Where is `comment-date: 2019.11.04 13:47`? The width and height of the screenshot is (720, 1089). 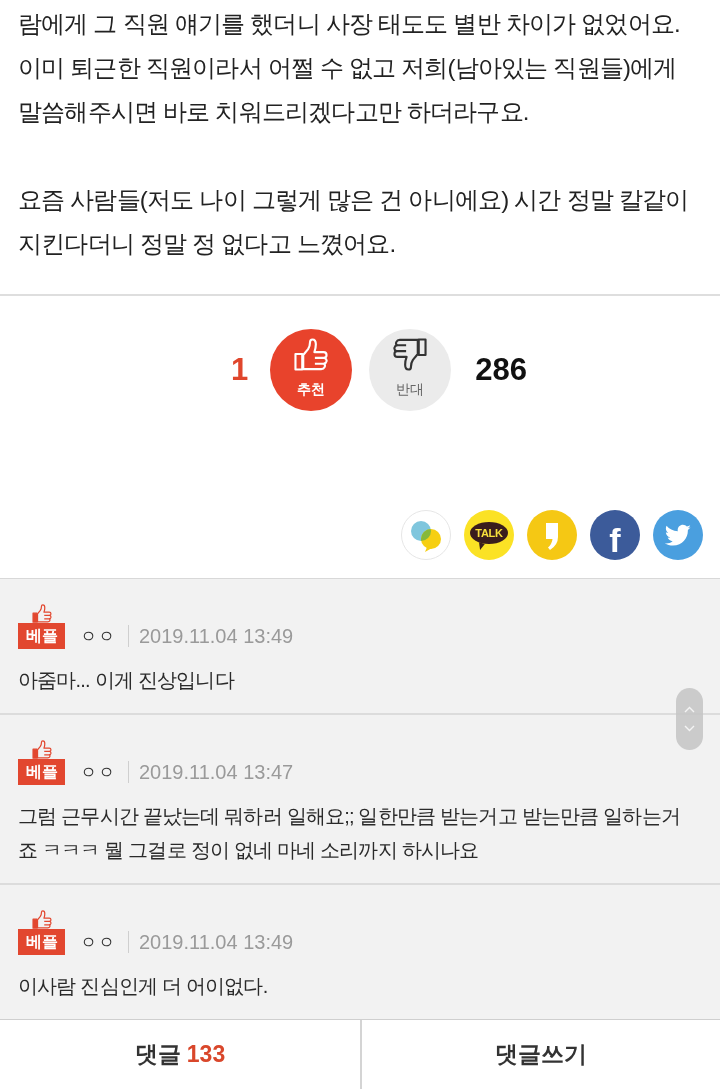 comment-date: 2019.11.04 13:47 is located at coordinates (216, 772).